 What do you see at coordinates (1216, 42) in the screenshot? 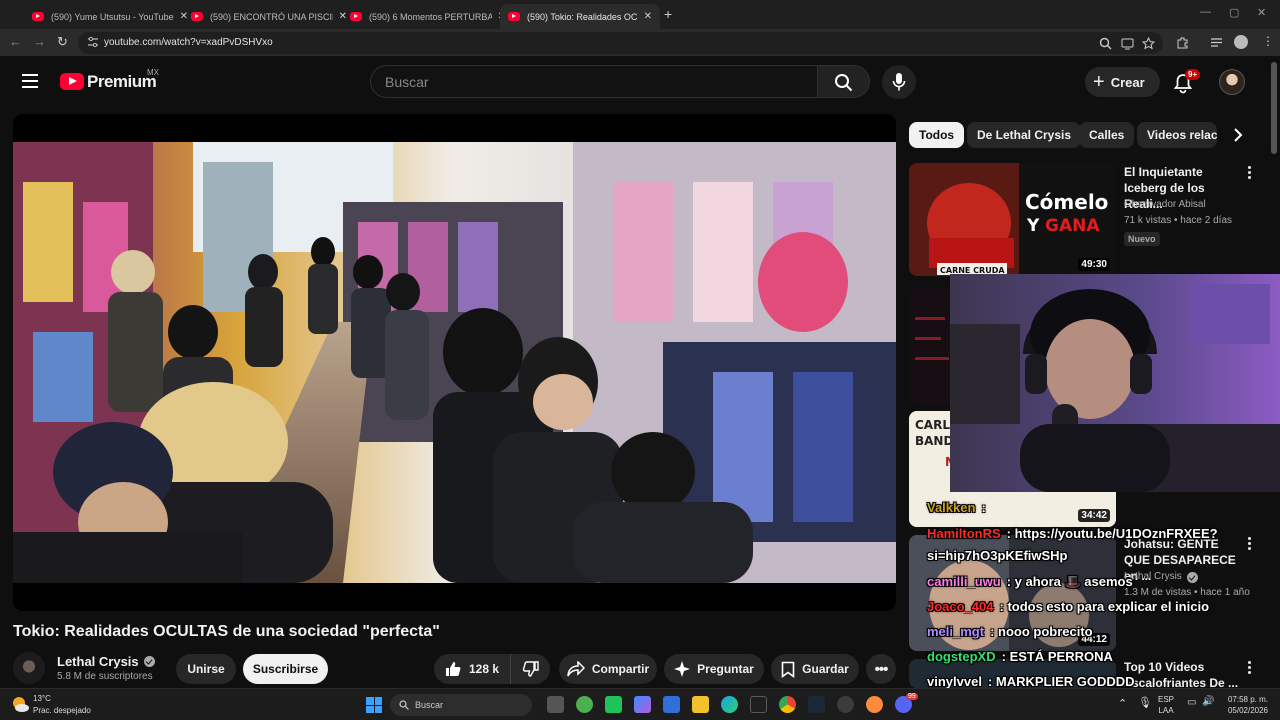
I see `reading-list-icon` at bounding box center [1216, 42].